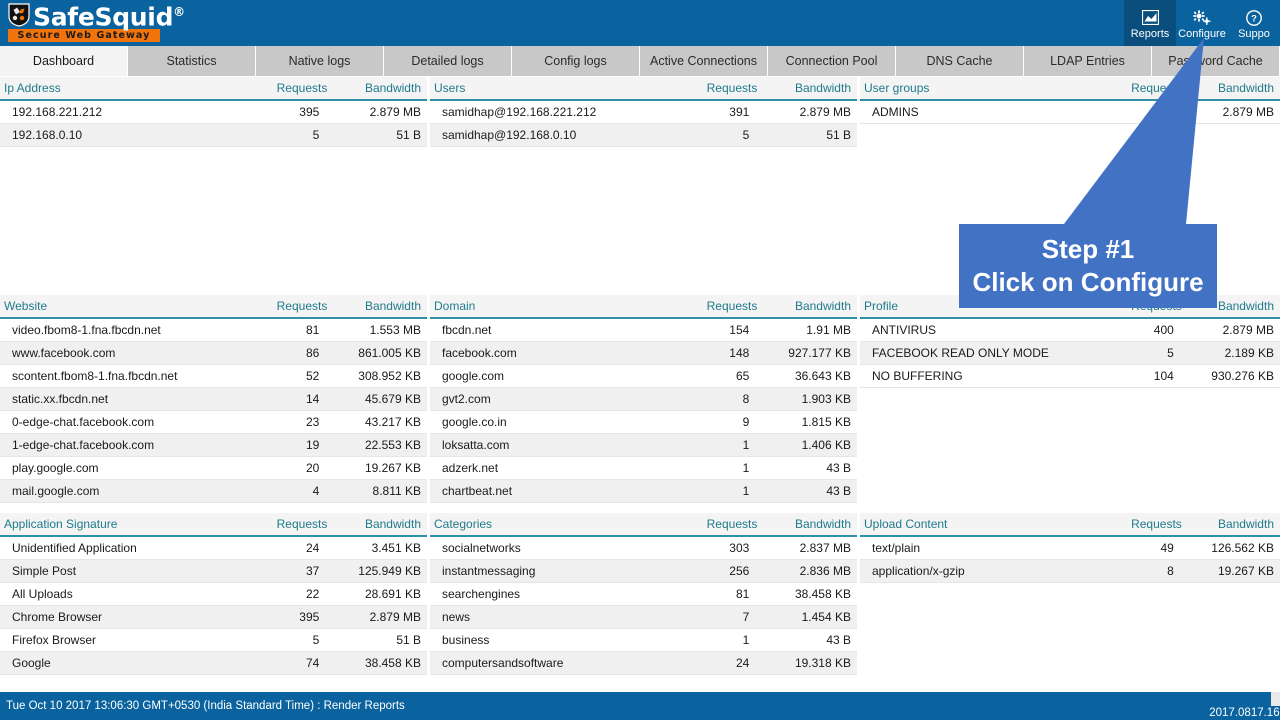 Image resolution: width=1280 pixels, height=720 pixels. What do you see at coordinates (1070, 353) in the screenshot?
I see `table-row: FACEBOOK READ ONLY MODE 5 2.189 KB` at bounding box center [1070, 353].